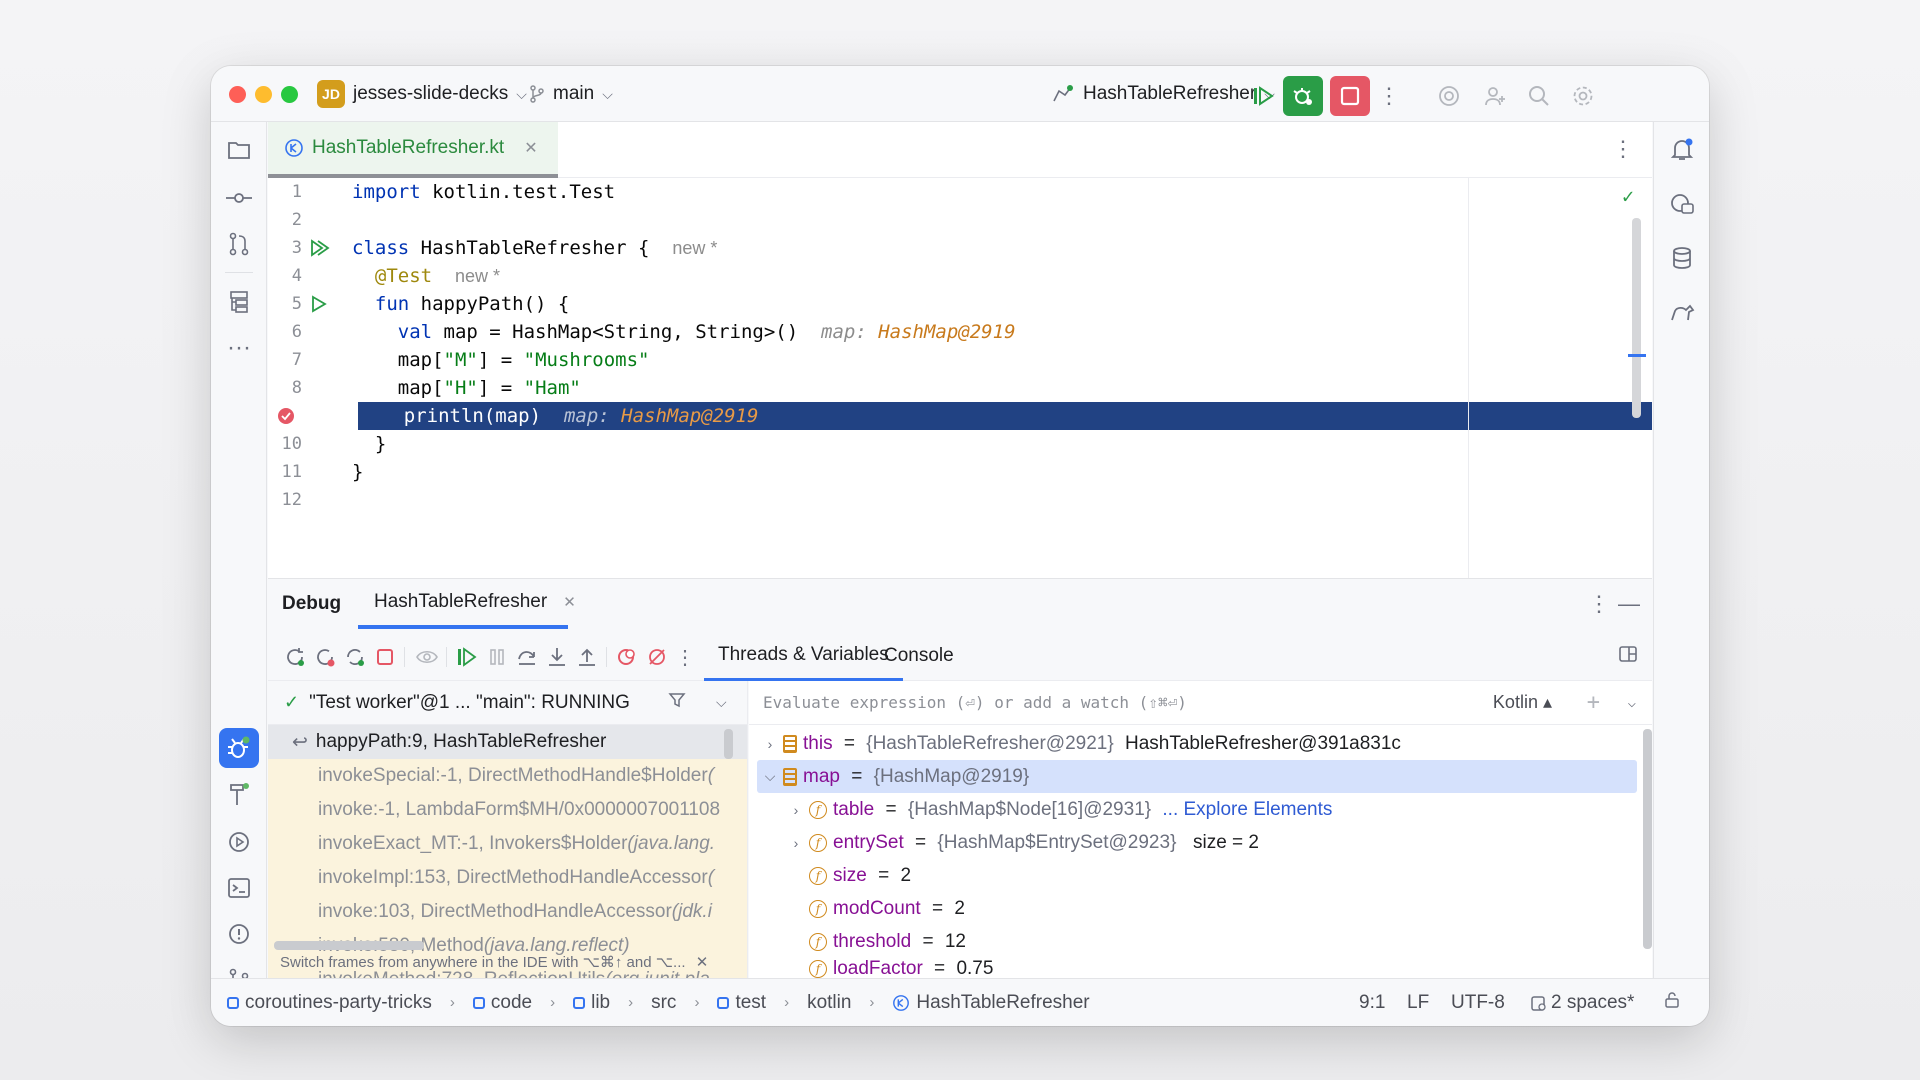 This screenshot has width=1920, height=1080. I want to click on gradle-button, so click(1682, 312).